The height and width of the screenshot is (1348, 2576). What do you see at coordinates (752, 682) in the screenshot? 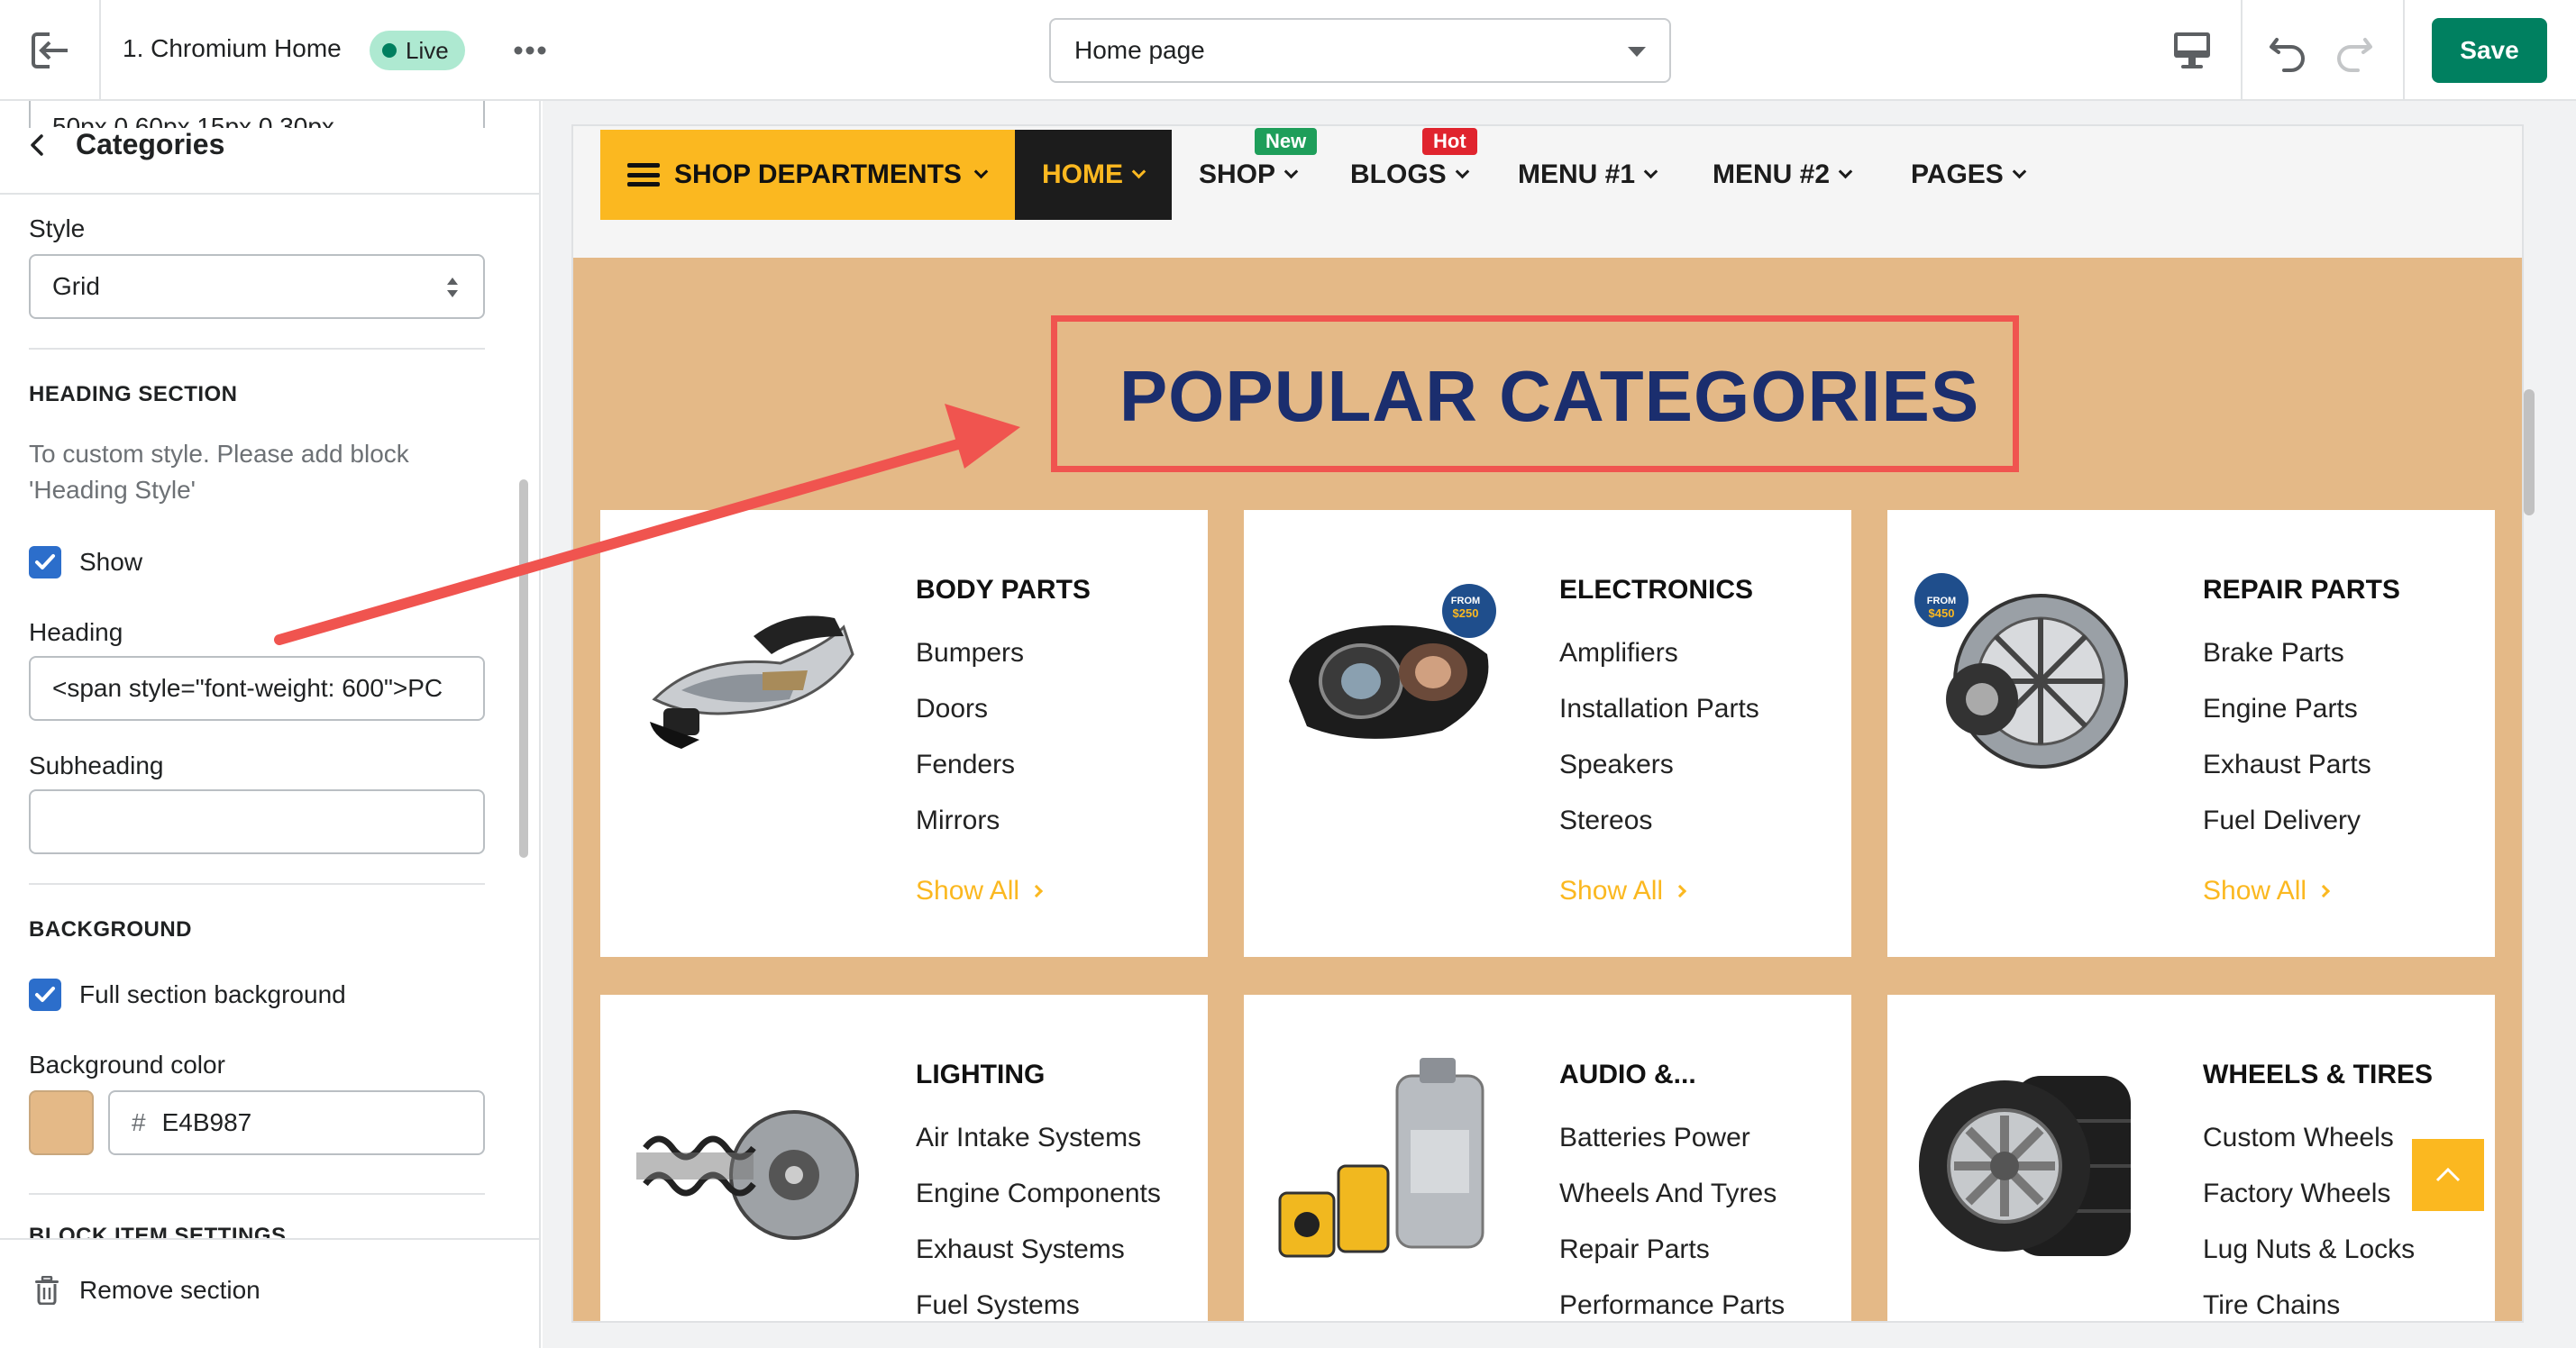
I see `body-parts-image` at bounding box center [752, 682].